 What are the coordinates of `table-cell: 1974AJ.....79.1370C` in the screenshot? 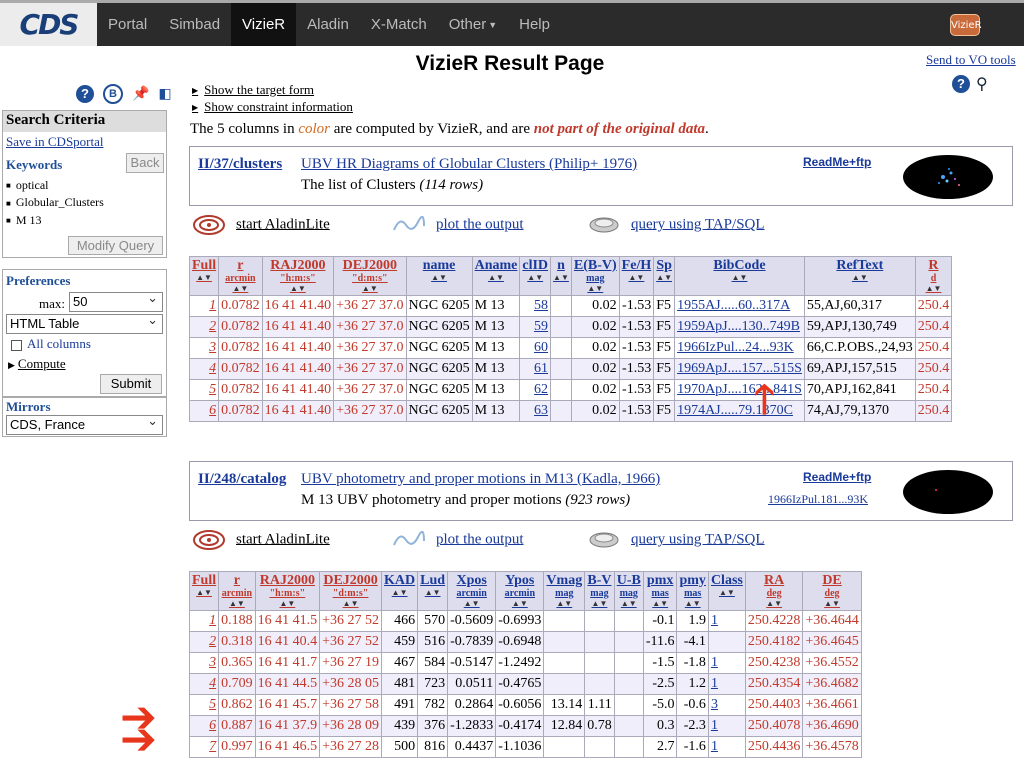 It's located at (739, 411).